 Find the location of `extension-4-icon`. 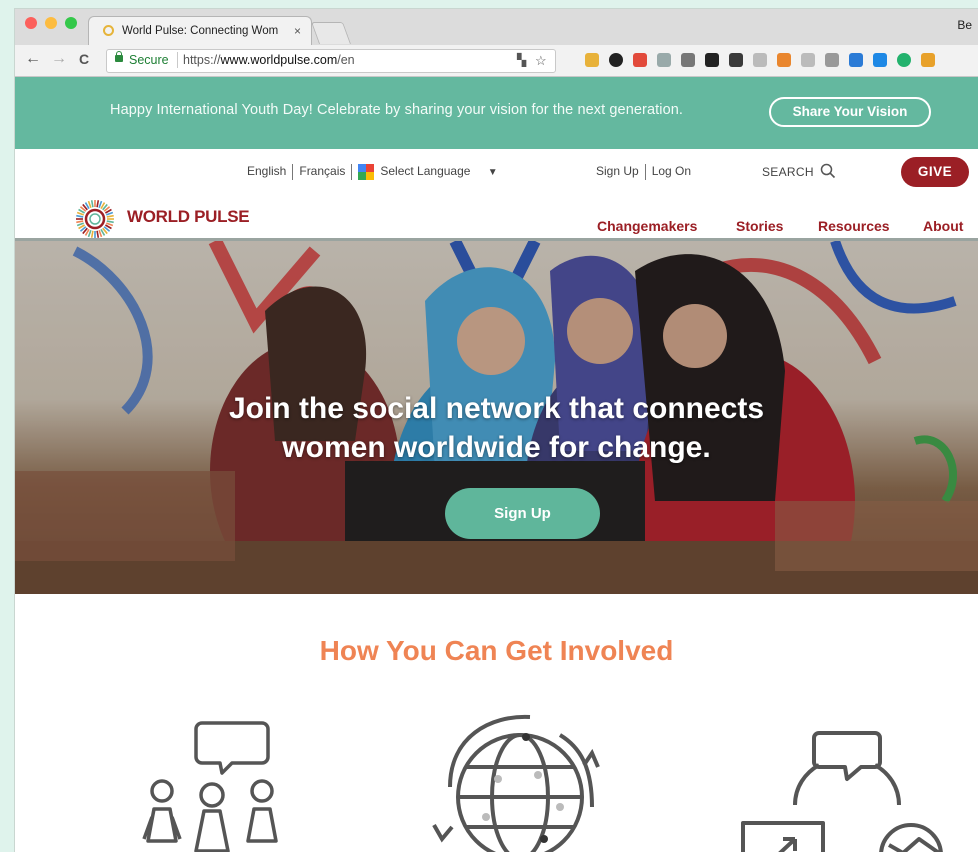

extension-4-icon is located at coordinates (664, 60).